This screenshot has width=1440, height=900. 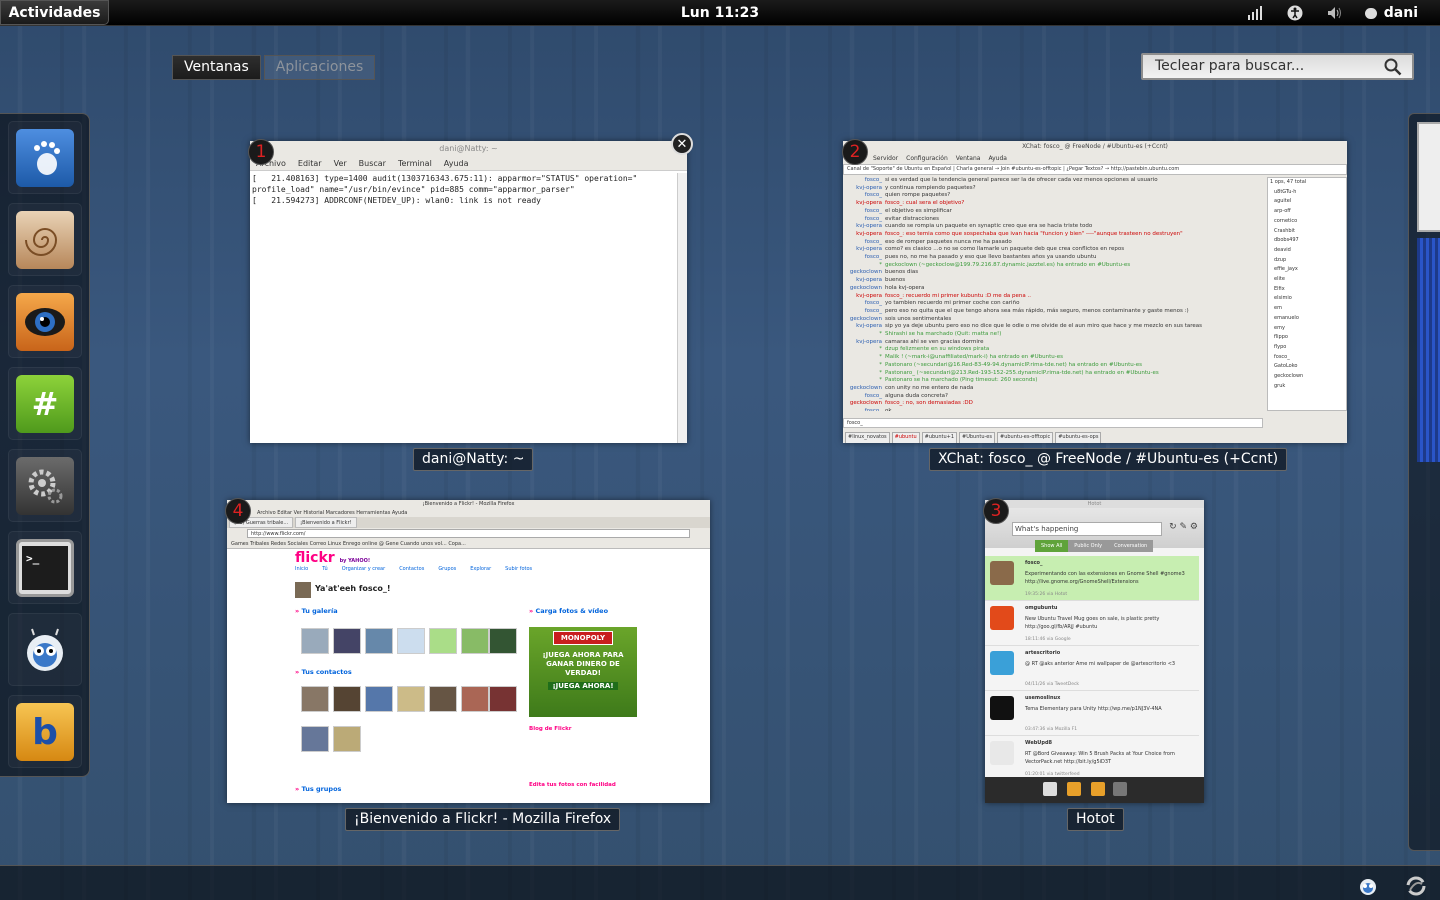 I want to click on nick-list-item: elsimio, so click(x=1310, y=299).